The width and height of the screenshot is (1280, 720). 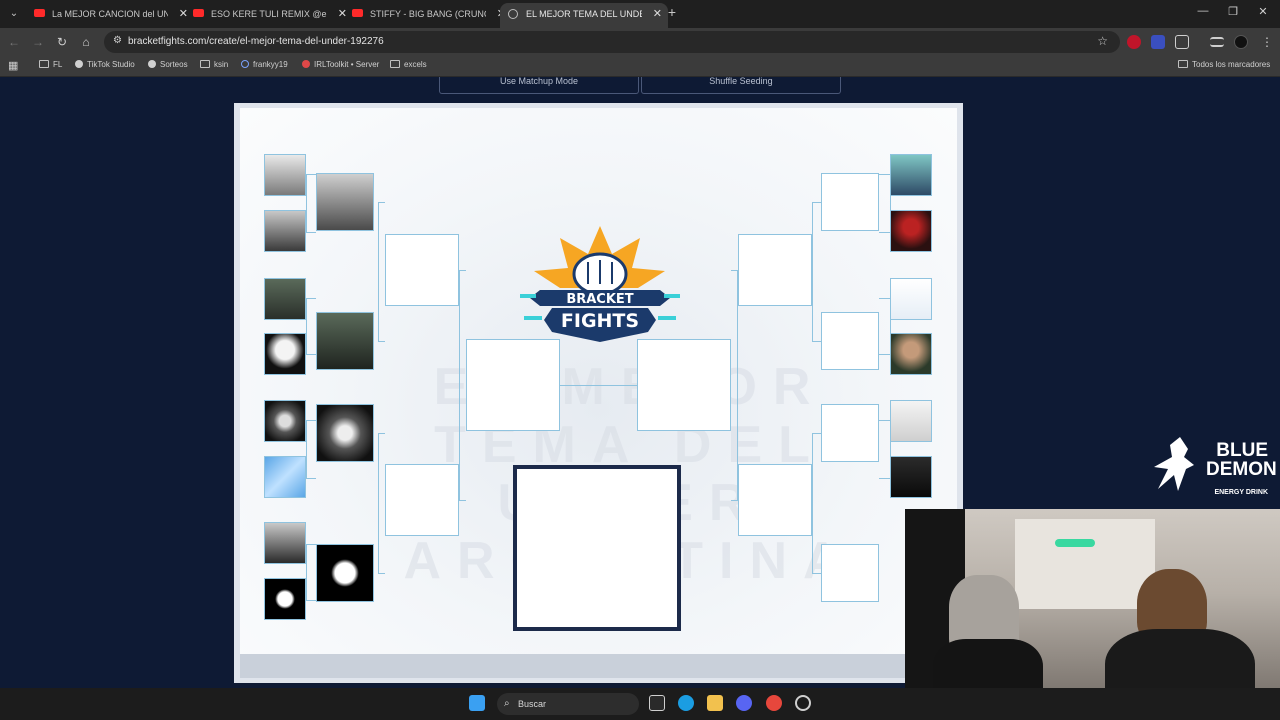 I want to click on tab-3: STIFFY - BIG BANG (CRUNCHT ✕, so click(x=428, y=15).